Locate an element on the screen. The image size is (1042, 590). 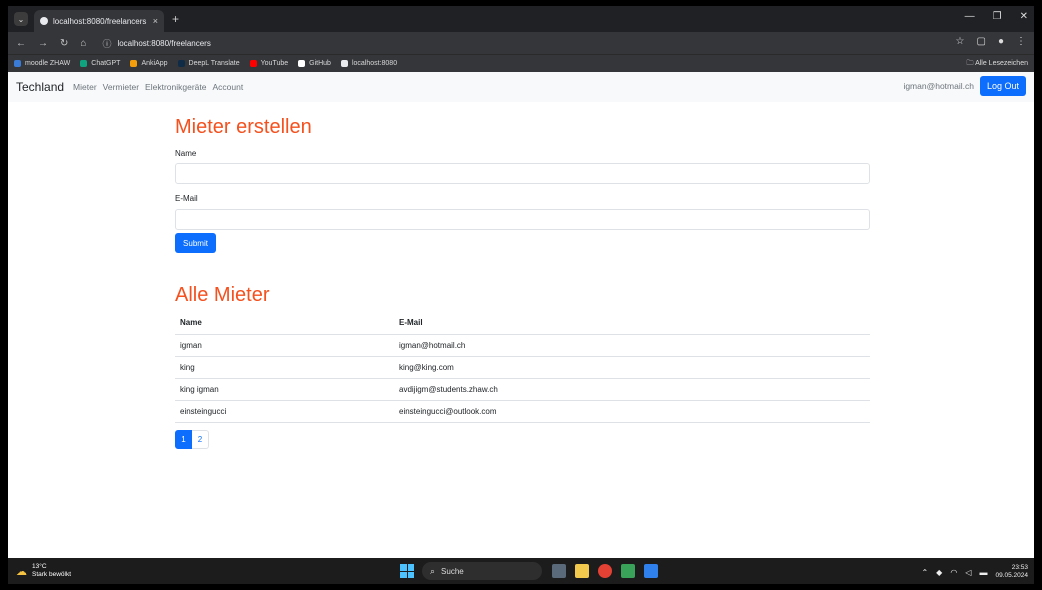
column-header-name: Name is located at coordinates (284, 323).